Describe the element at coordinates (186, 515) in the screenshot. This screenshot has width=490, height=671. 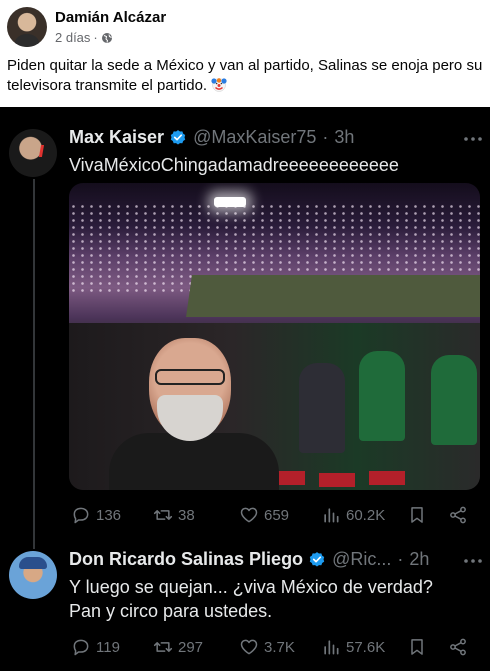
I see `retweet-count: 38` at that location.